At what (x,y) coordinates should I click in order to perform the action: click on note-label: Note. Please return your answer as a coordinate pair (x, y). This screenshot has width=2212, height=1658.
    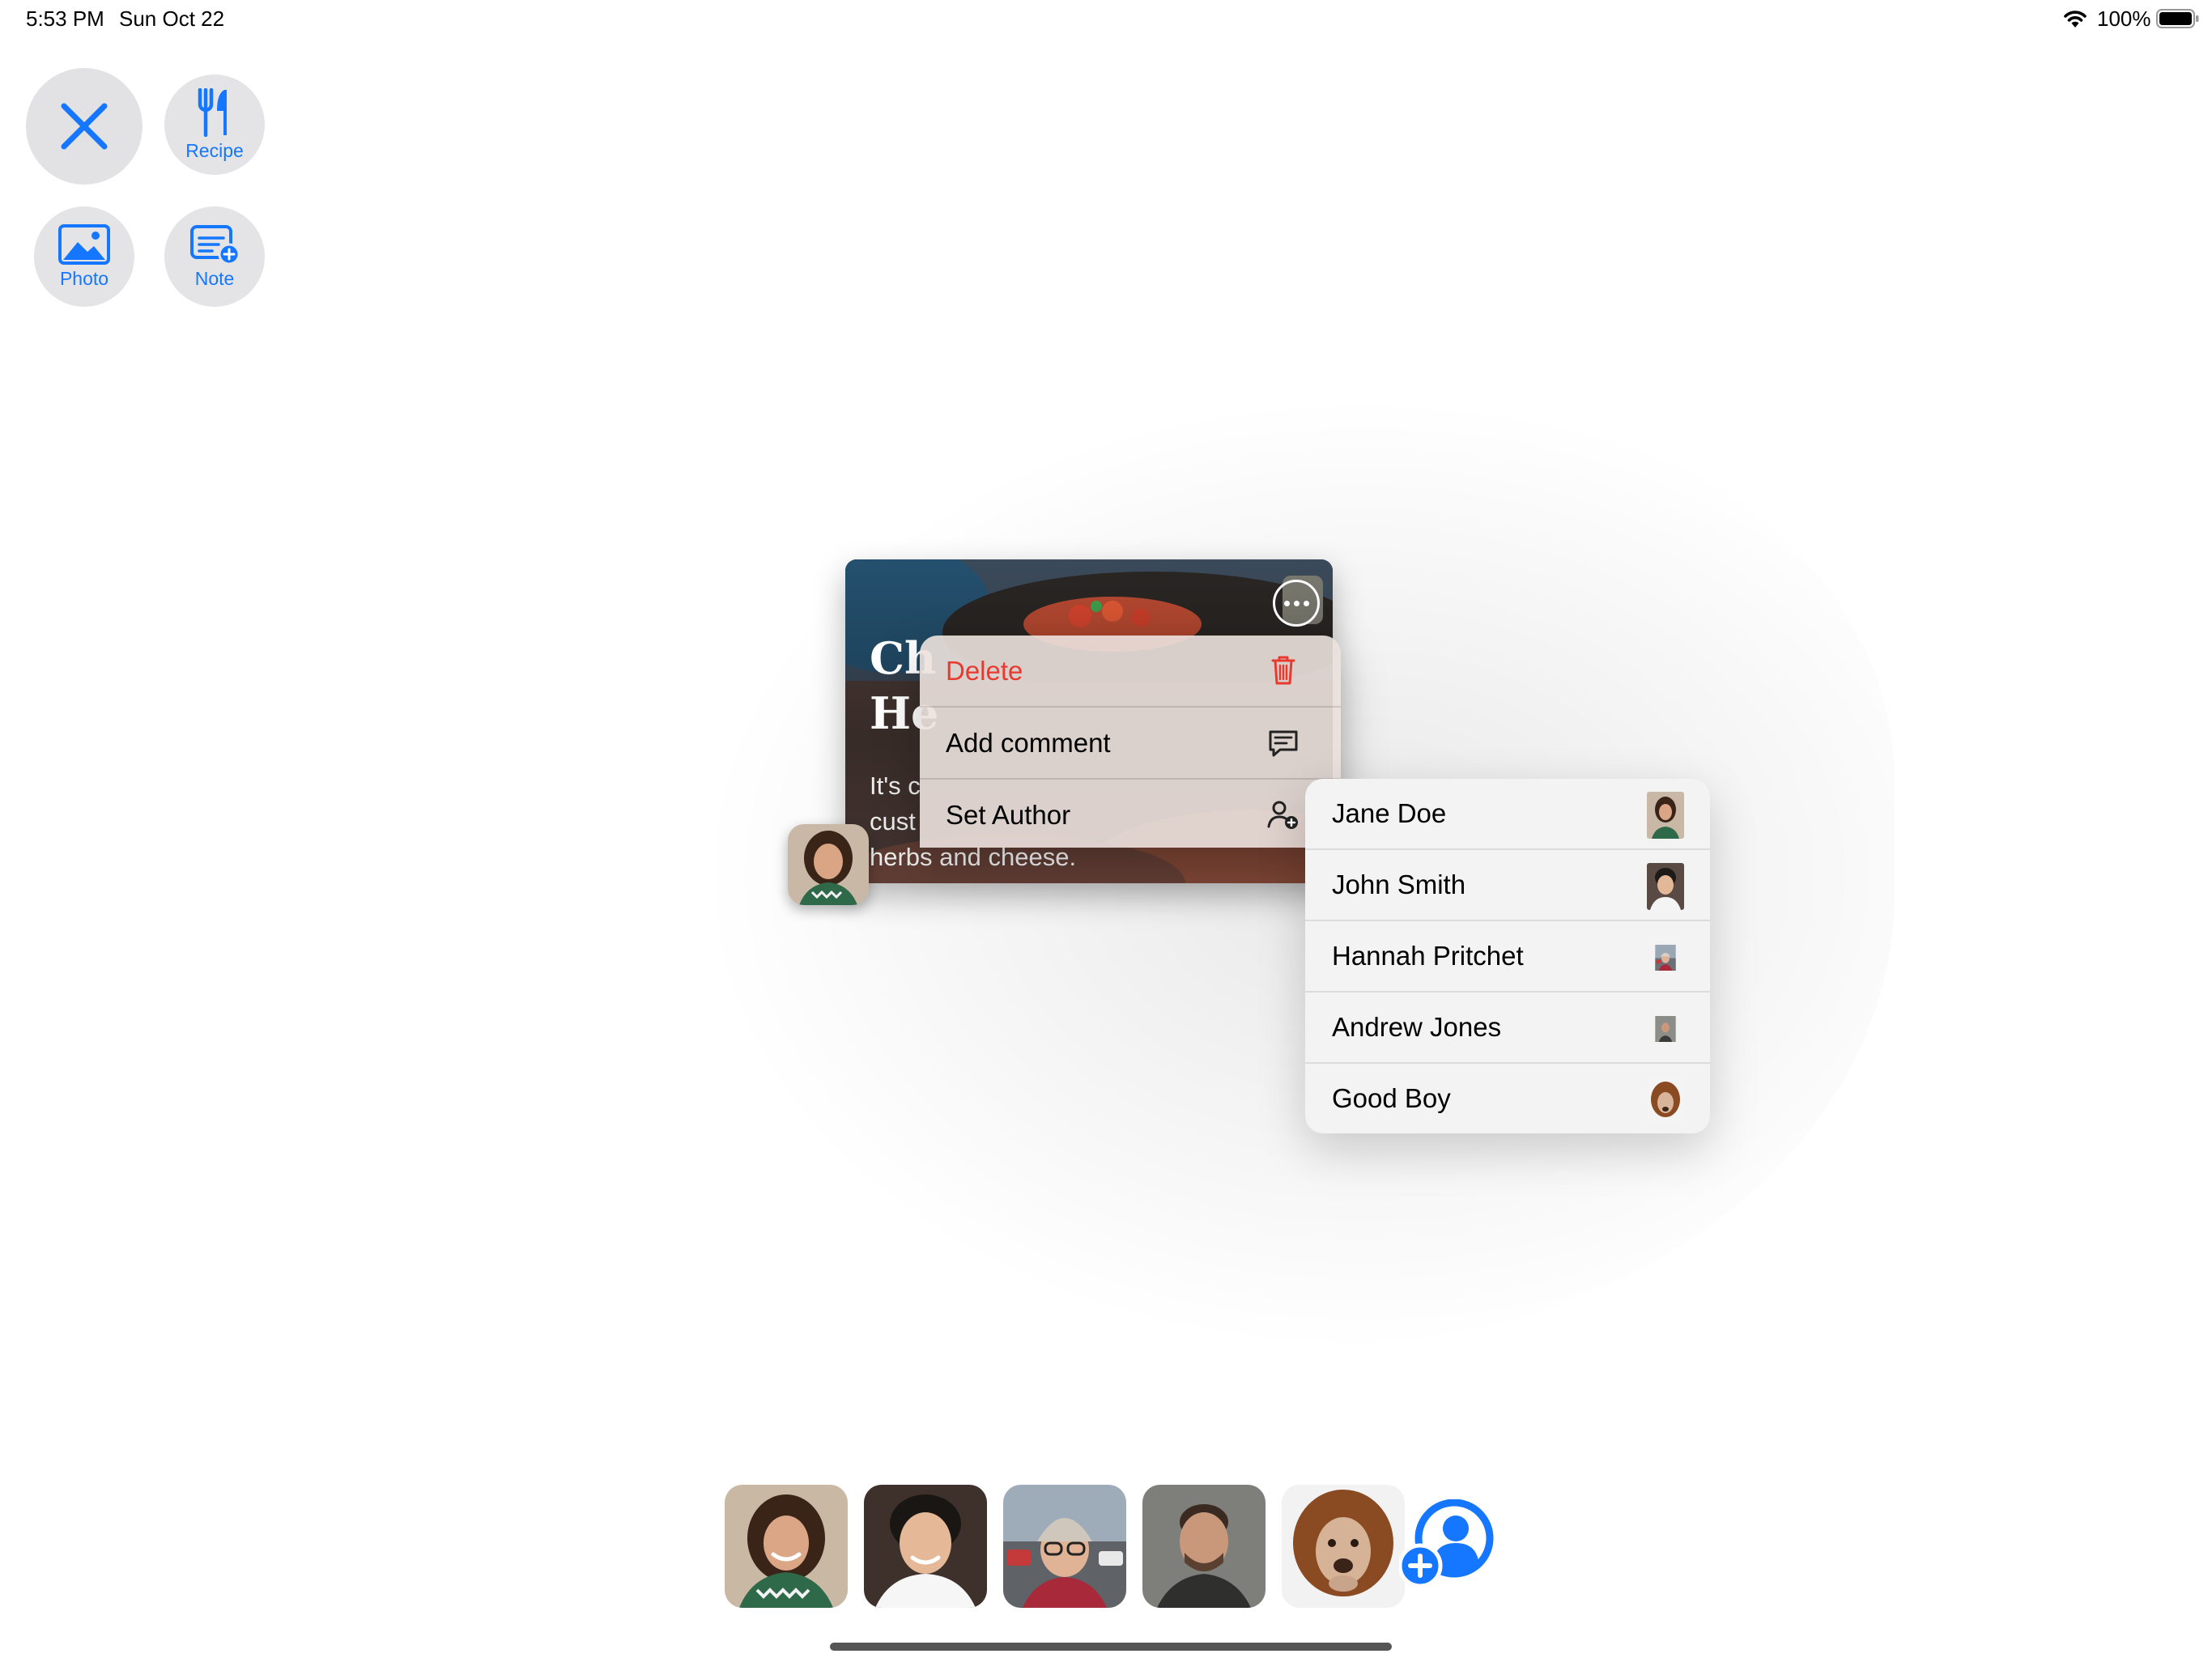
    Looking at the image, I should click on (215, 278).